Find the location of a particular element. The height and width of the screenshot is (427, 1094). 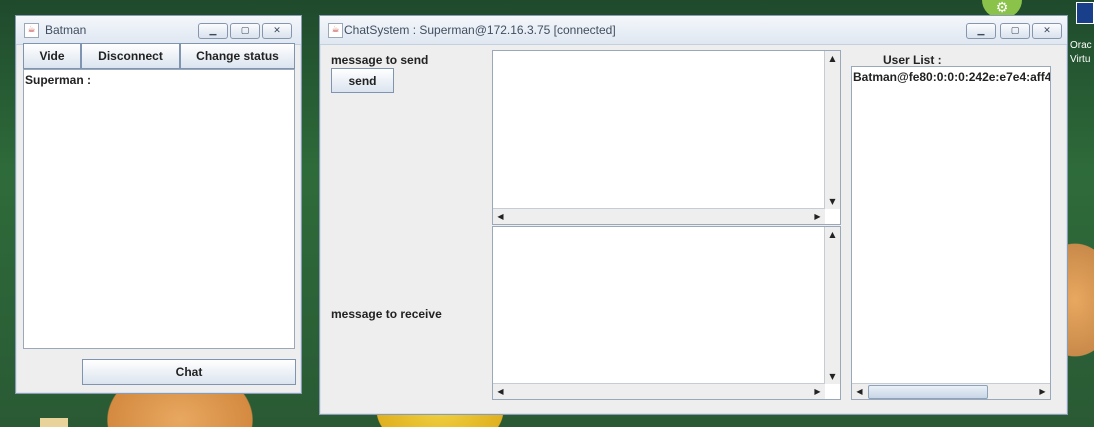

message-to-send-input: ▲ ▼ ◀ ▶ is located at coordinates (666, 137).